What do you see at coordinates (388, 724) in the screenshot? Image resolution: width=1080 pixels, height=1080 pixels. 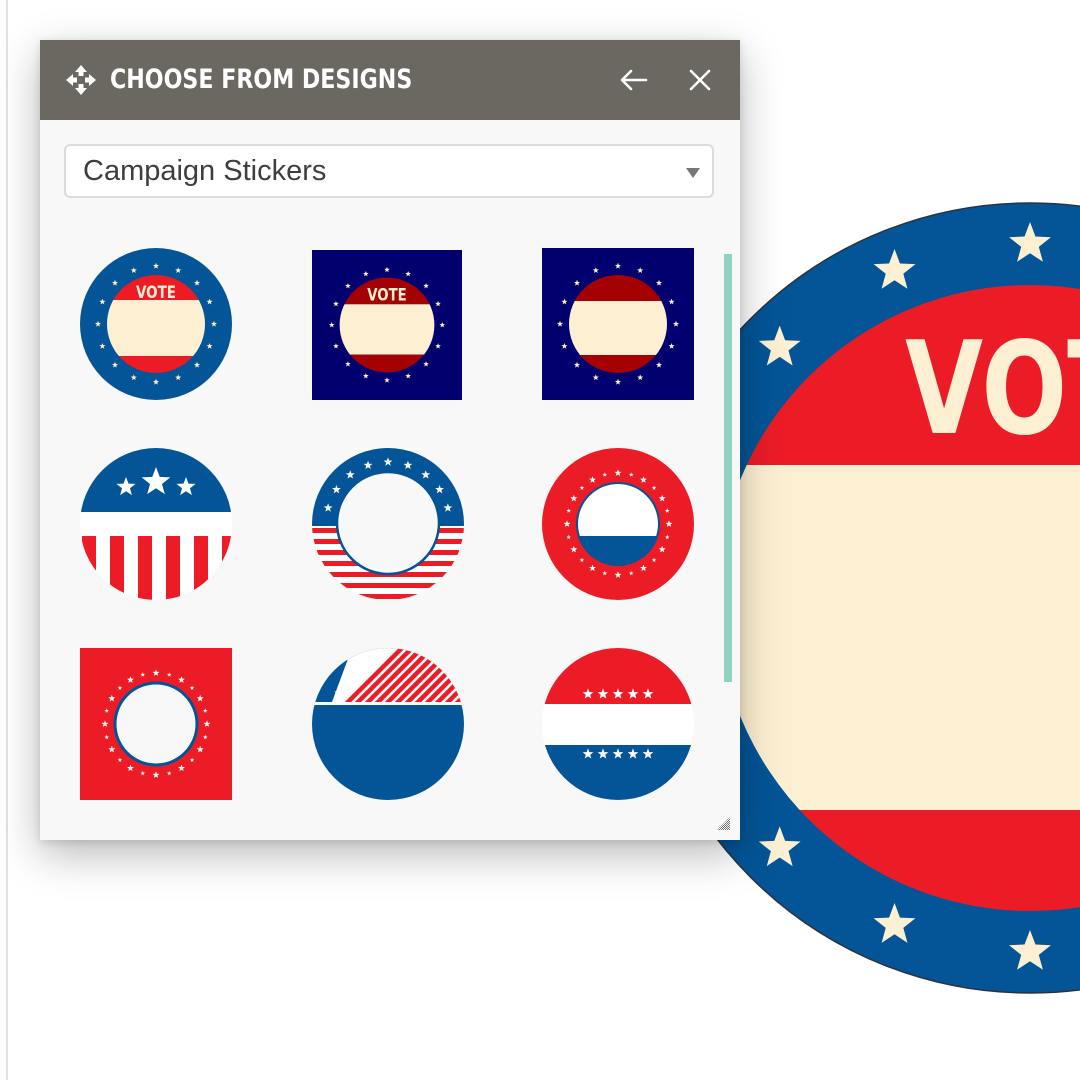 I see `design-tile-diagonal-stripes` at bounding box center [388, 724].